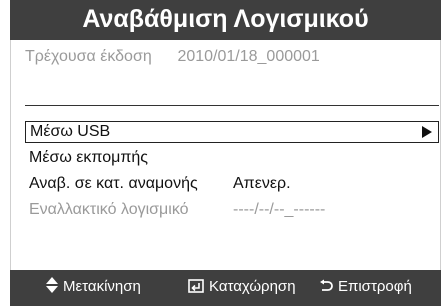 The height and width of the screenshot is (306, 445). I want to click on hint-return: Επιστροφή, so click(365, 287).